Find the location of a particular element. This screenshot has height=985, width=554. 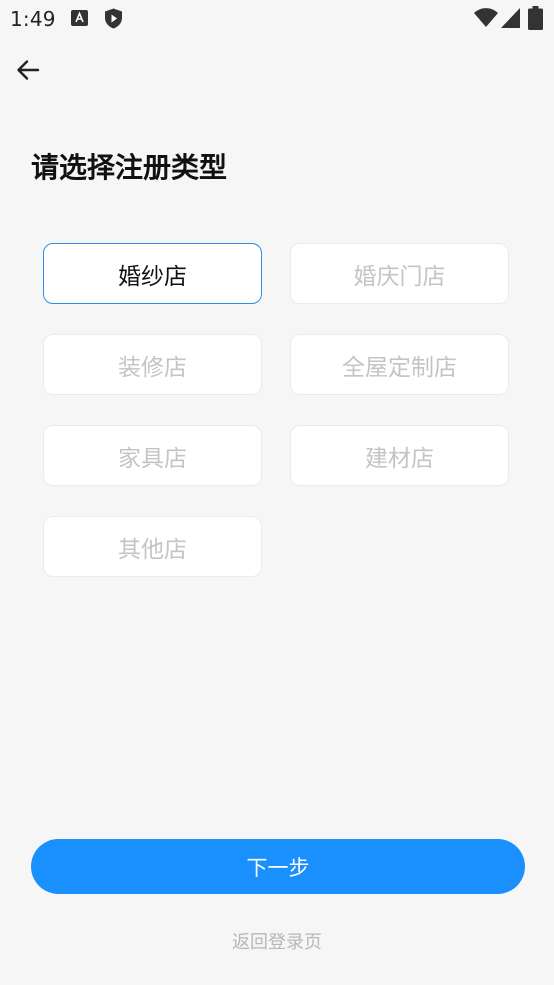

next-step-label: 下一步 is located at coordinates (278, 867).